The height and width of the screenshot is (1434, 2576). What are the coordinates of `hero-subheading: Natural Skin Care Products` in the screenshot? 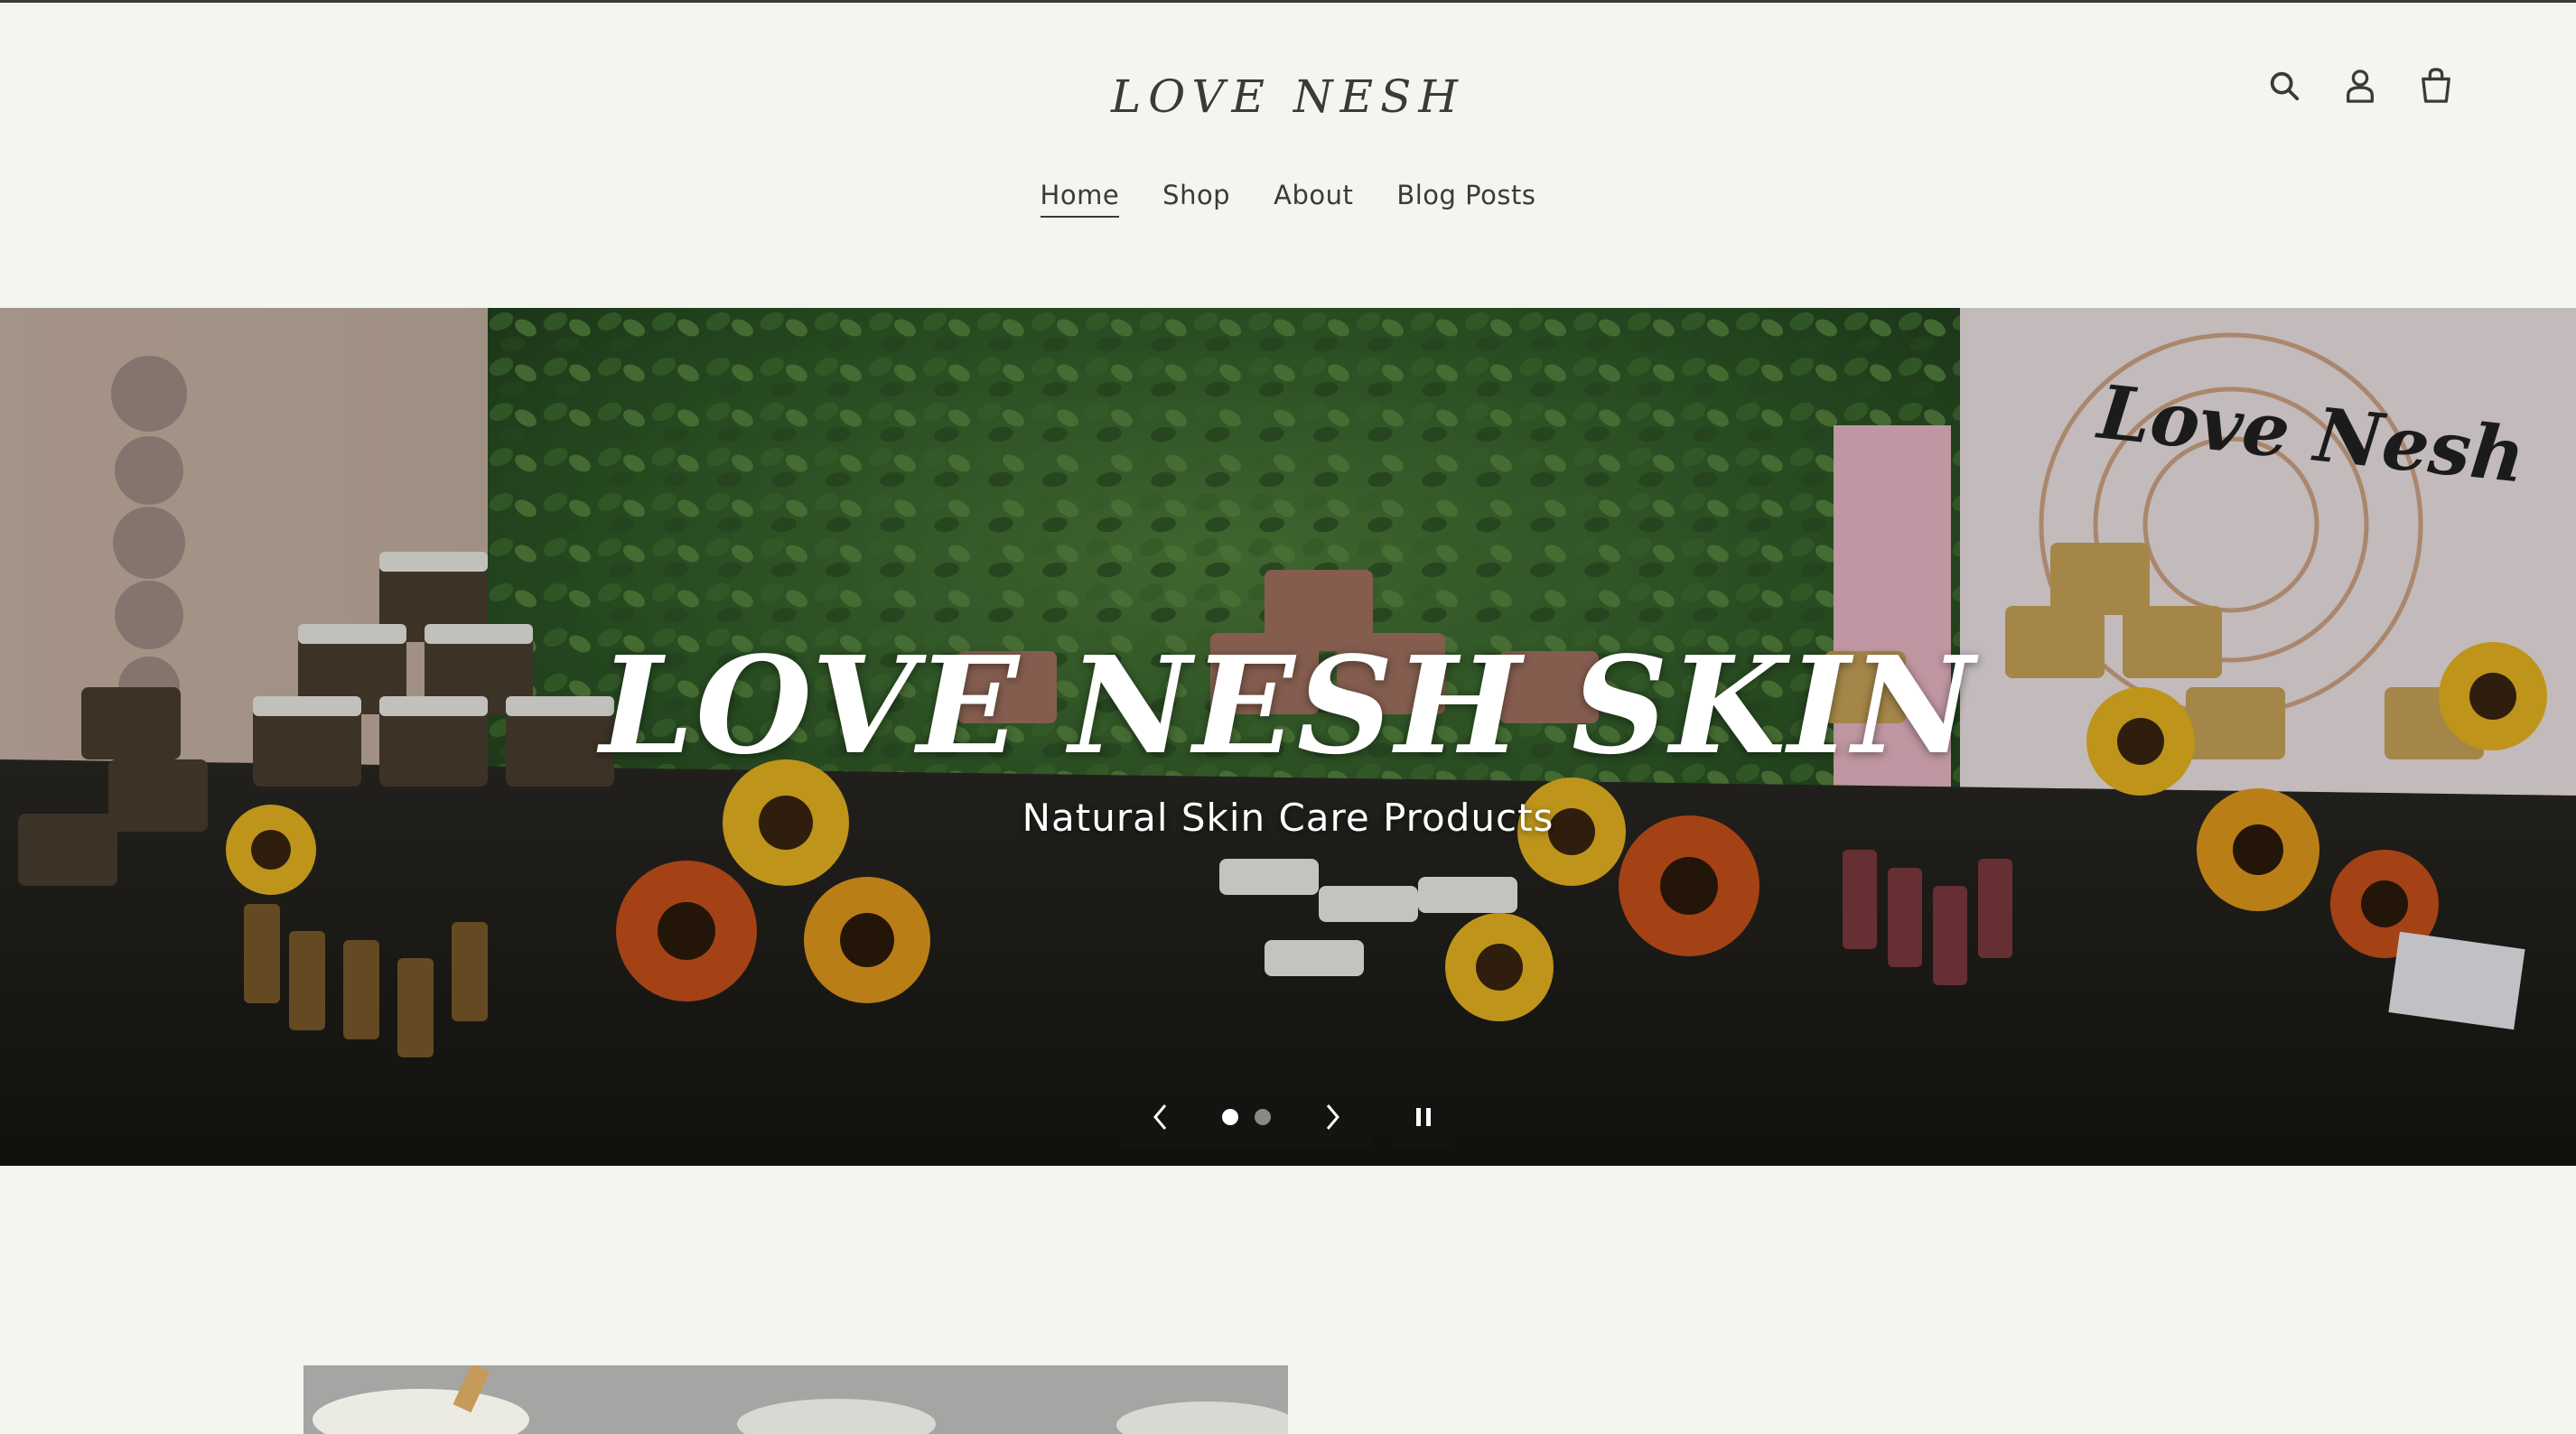 It's located at (1288, 818).